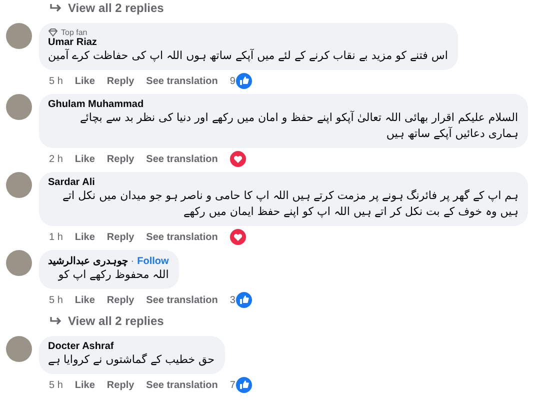  What do you see at coordinates (131, 360) in the screenshot?
I see `comment-text: حق خطیب کے گماشتوں نے کروایا ہے` at bounding box center [131, 360].